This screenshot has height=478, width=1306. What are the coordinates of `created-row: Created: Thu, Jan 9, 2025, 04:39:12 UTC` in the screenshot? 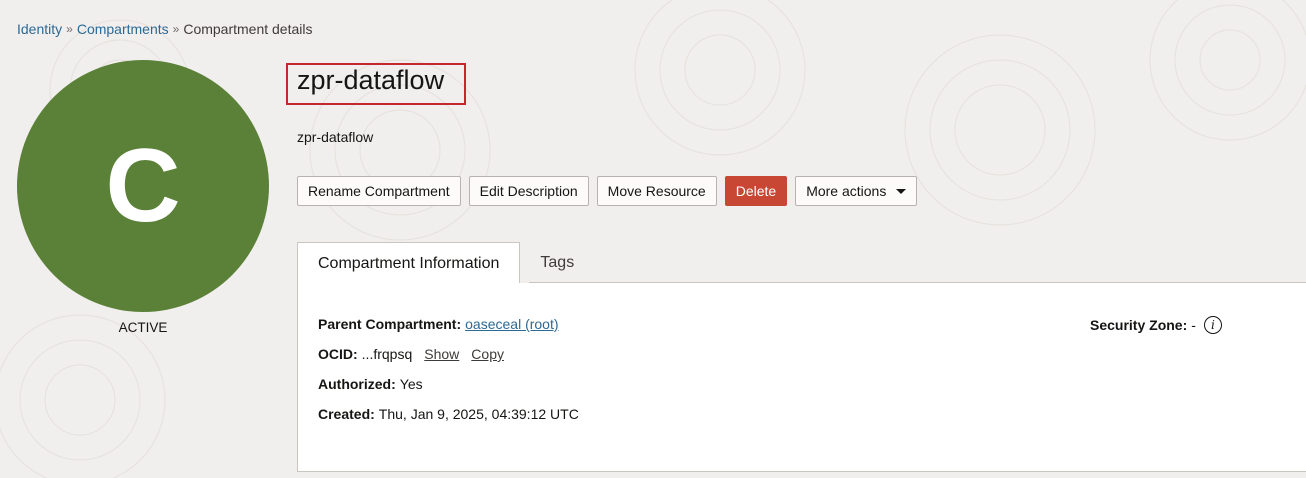 It's located at (448, 414).